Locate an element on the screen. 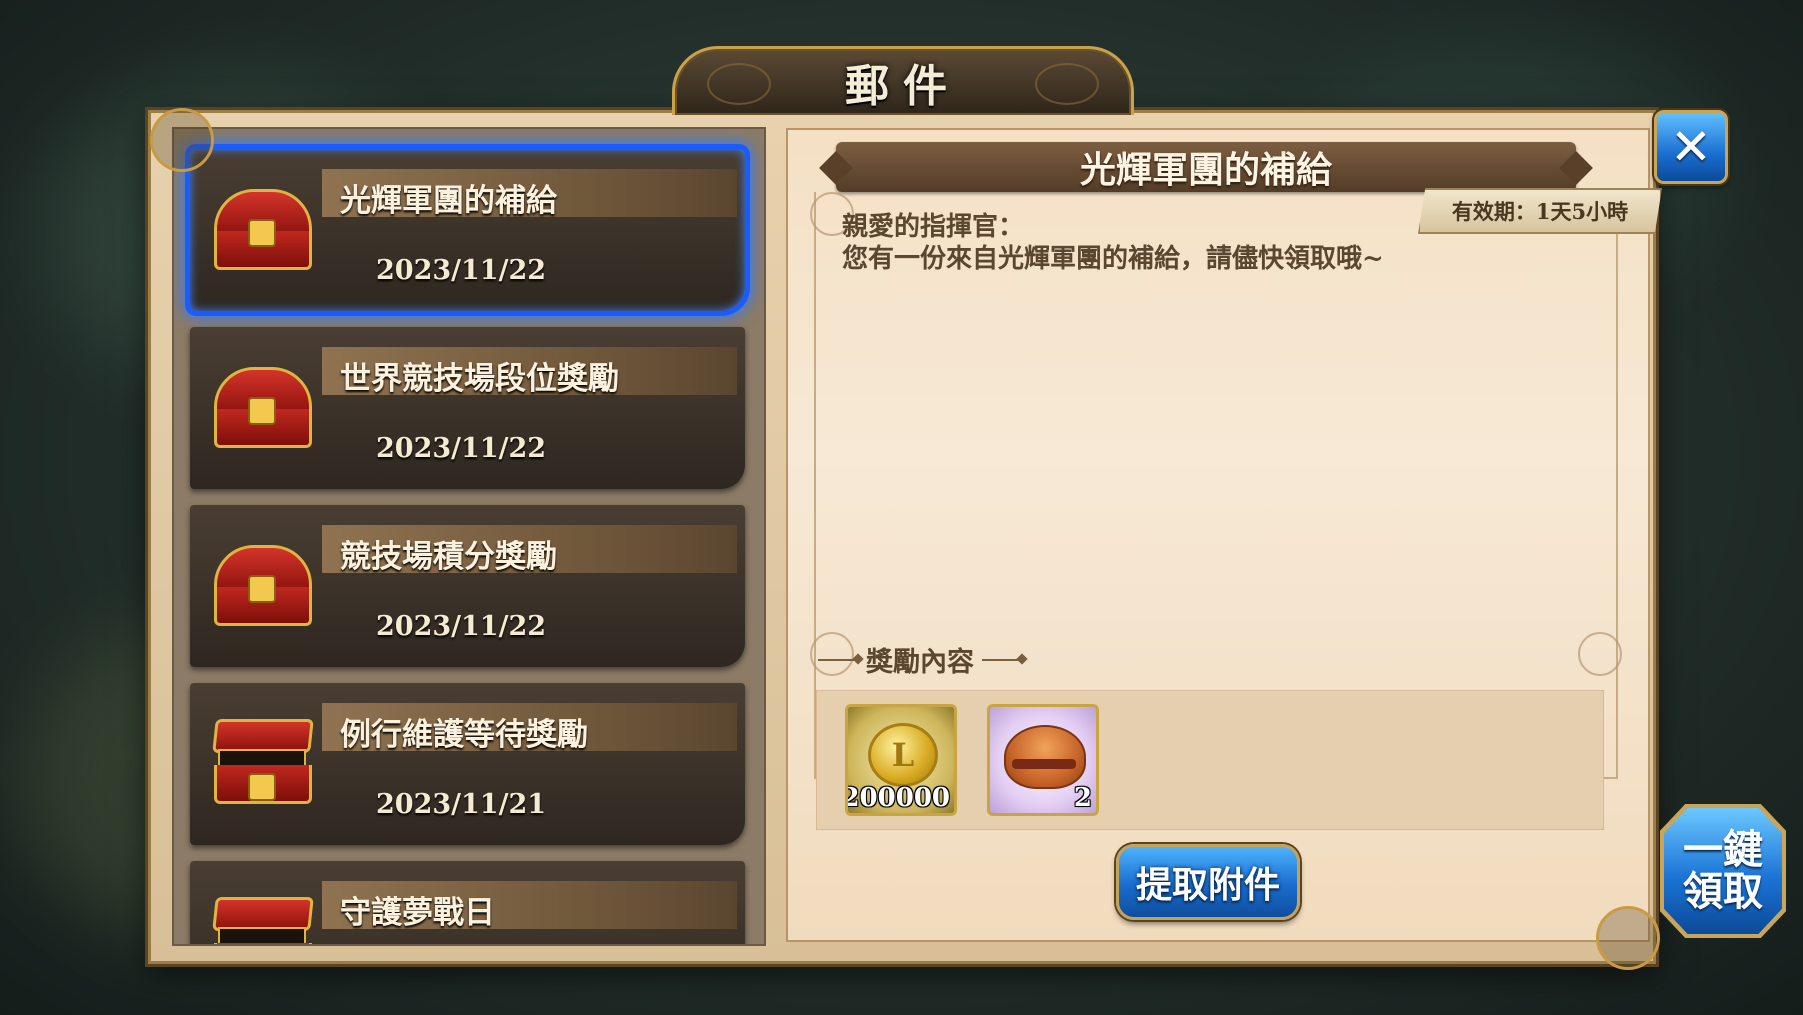 The width and height of the screenshot is (1803, 1015). mail-item-title: 世界競技場段位獎勵 is located at coordinates (479, 379).